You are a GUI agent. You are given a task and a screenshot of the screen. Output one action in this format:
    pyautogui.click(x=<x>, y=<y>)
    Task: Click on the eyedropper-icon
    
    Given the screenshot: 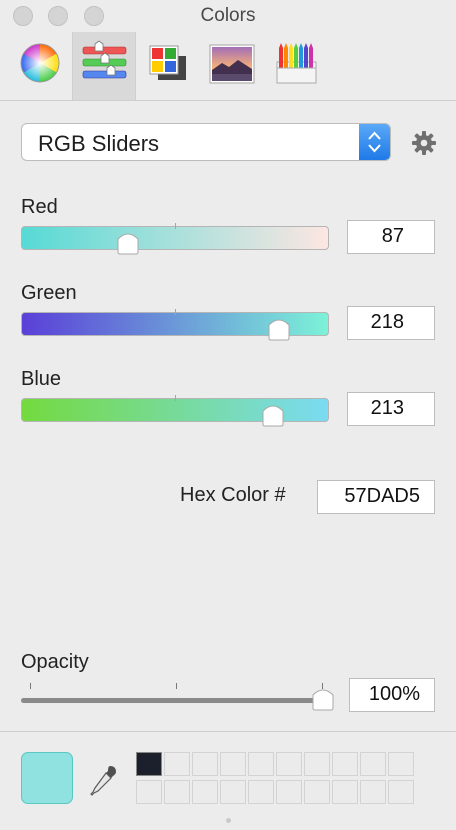 What is the action you would take?
    pyautogui.click(x=103, y=781)
    